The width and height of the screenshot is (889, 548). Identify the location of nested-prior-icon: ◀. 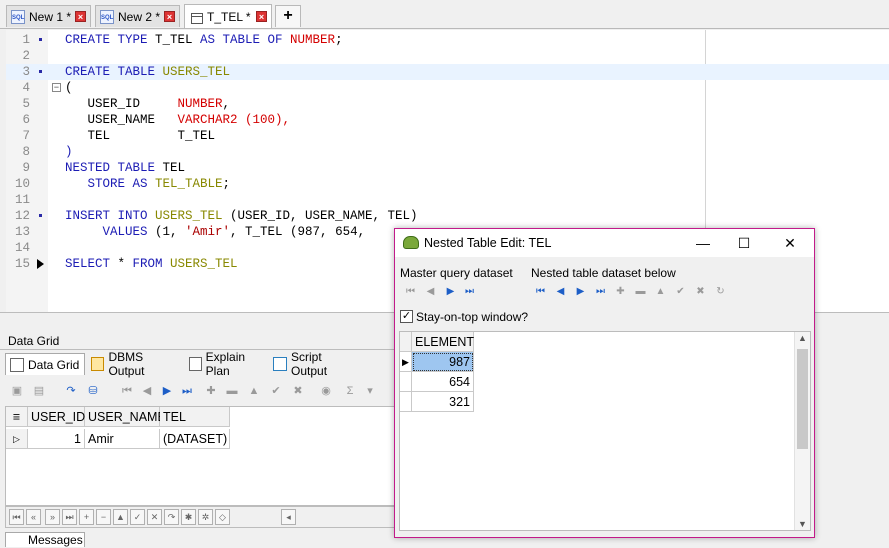
(560, 291).